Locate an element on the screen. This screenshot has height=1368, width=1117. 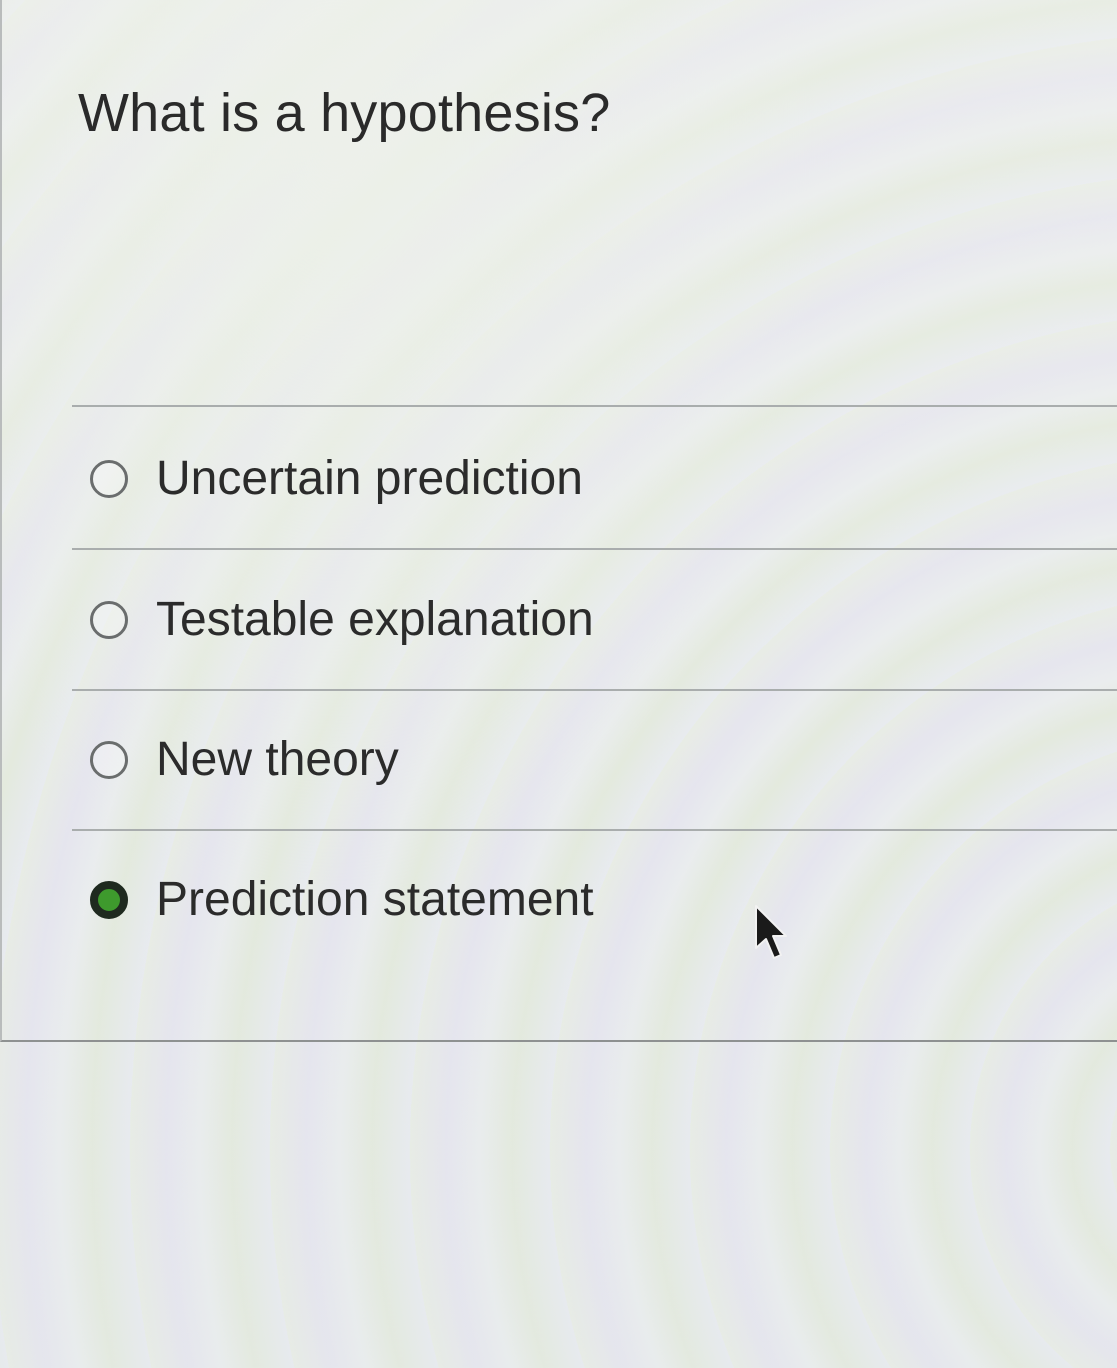
option-label: Prediction statement is located at coordinates (375, 899).